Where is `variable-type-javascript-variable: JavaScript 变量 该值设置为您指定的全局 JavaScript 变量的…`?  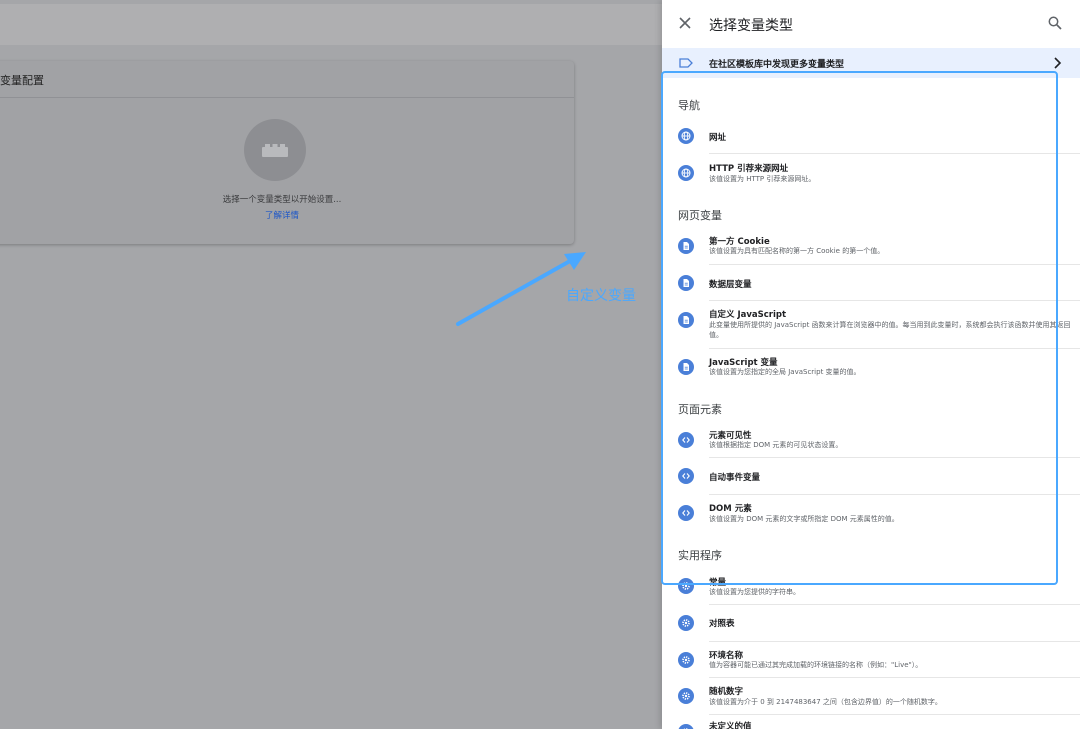 variable-type-javascript-variable: JavaScript 变量 该值设置为您指定的全局 JavaScript 变量的… is located at coordinates (871, 367).